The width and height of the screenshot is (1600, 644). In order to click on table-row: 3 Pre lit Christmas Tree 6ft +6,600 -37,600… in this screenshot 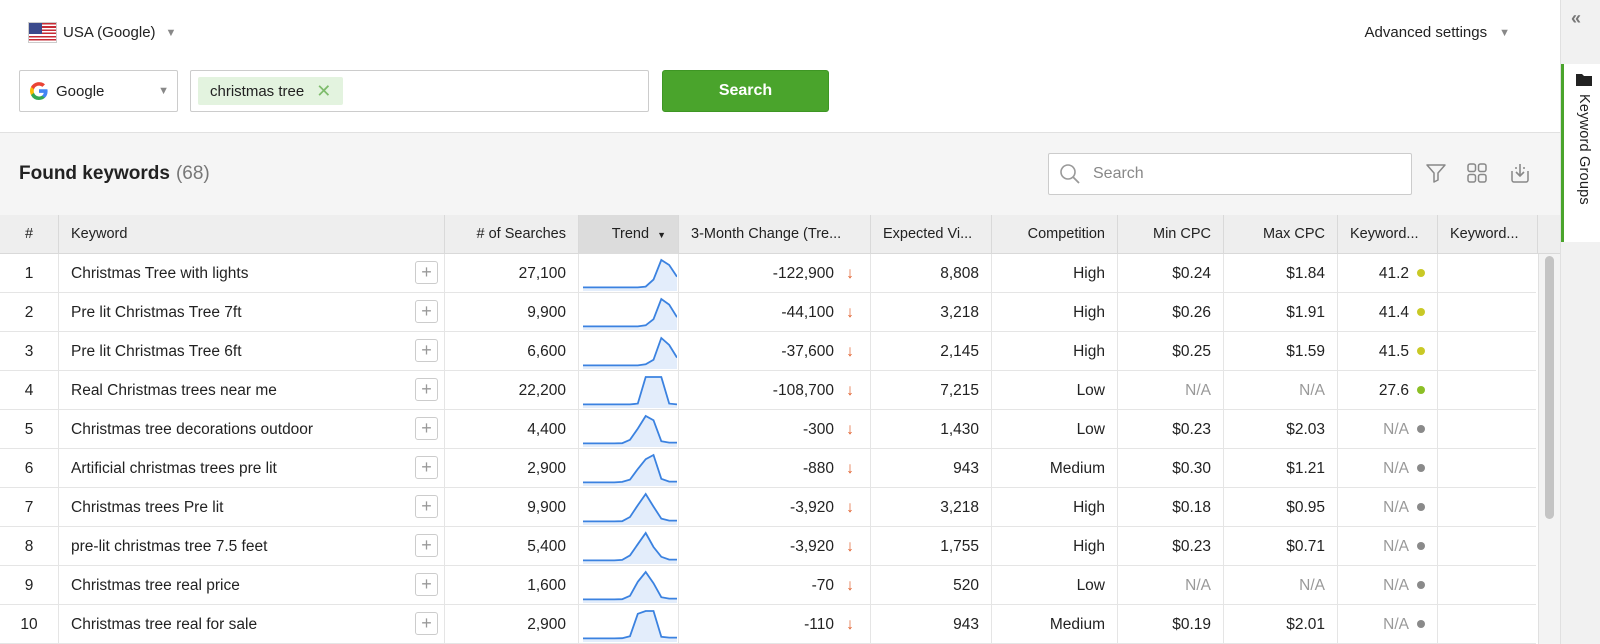, I will do `click(768, 351)`.